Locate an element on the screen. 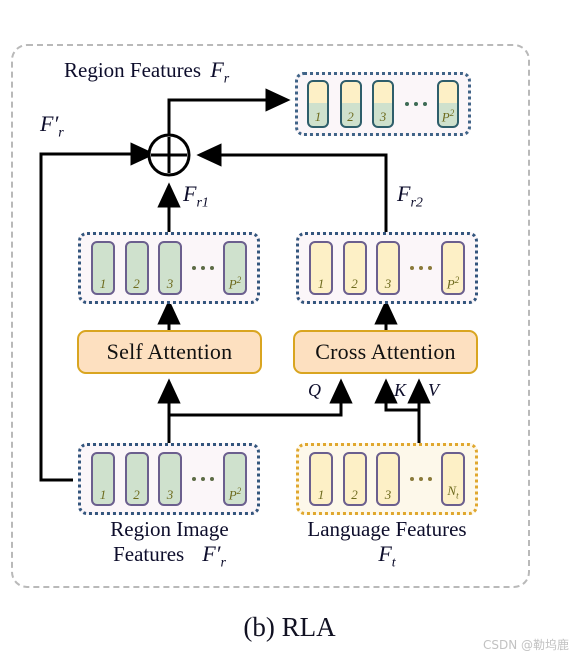 This screenshot has width=579, height=663. region-features-label: Region Features Fr is located at coordinates (147, 72).